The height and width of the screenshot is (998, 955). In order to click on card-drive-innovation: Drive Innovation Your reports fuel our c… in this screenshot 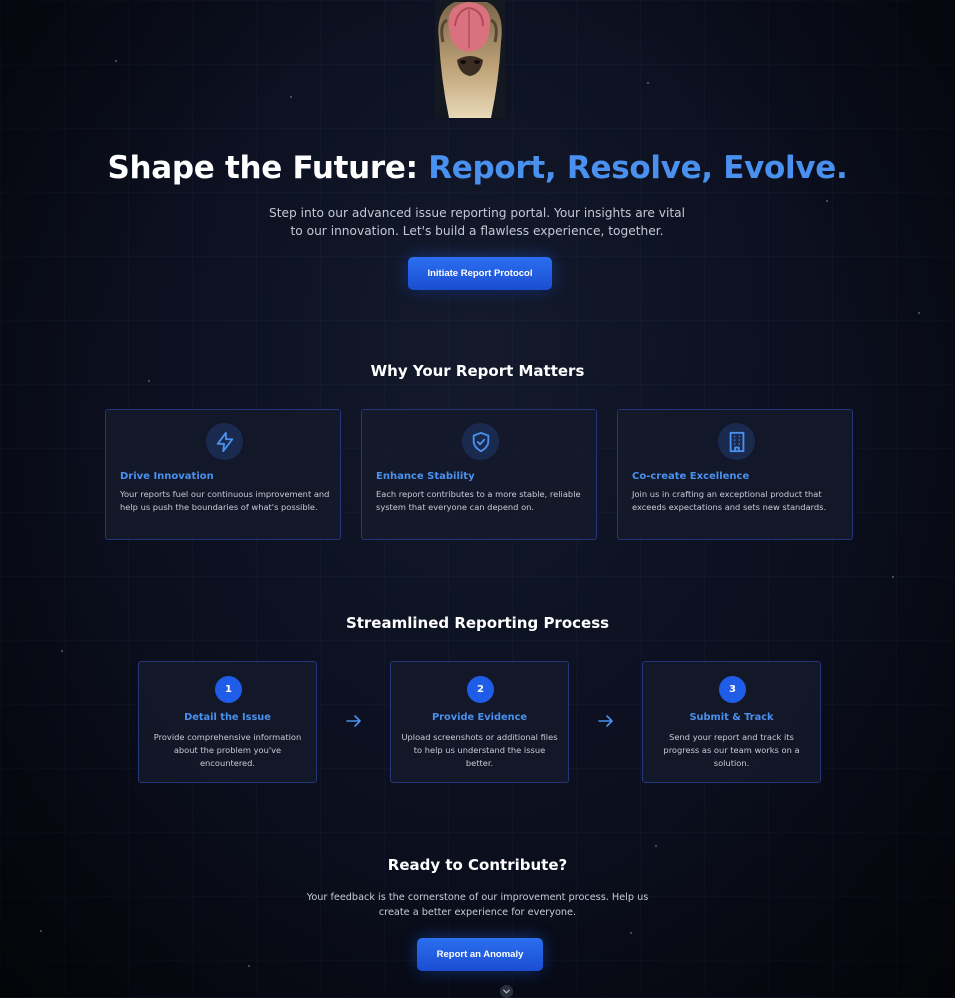, I will do `click(223, 474)`.